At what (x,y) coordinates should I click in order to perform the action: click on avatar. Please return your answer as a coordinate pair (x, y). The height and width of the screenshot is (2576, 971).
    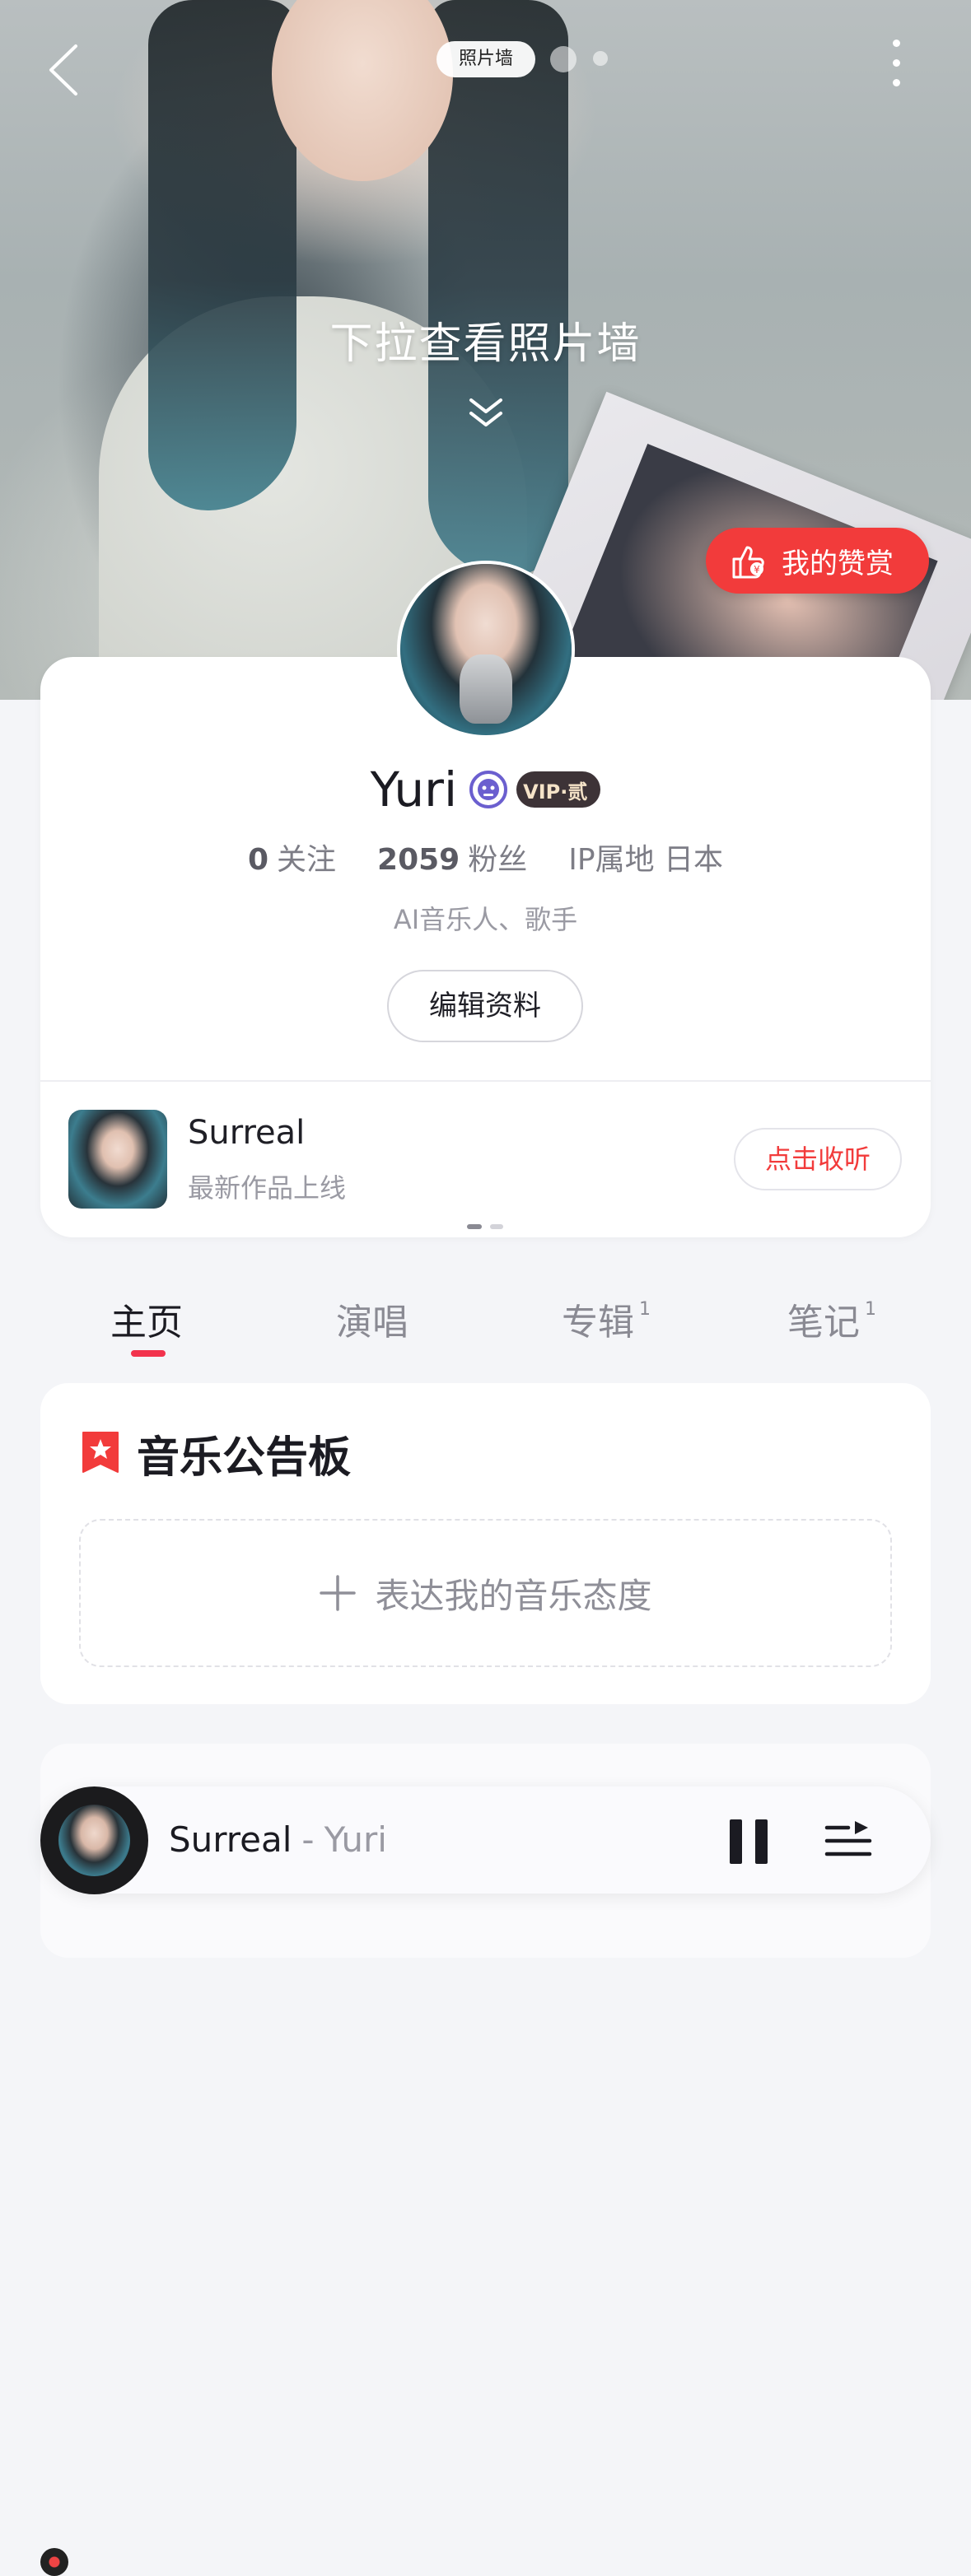
    Looking at the image, I should click on (486, 649).